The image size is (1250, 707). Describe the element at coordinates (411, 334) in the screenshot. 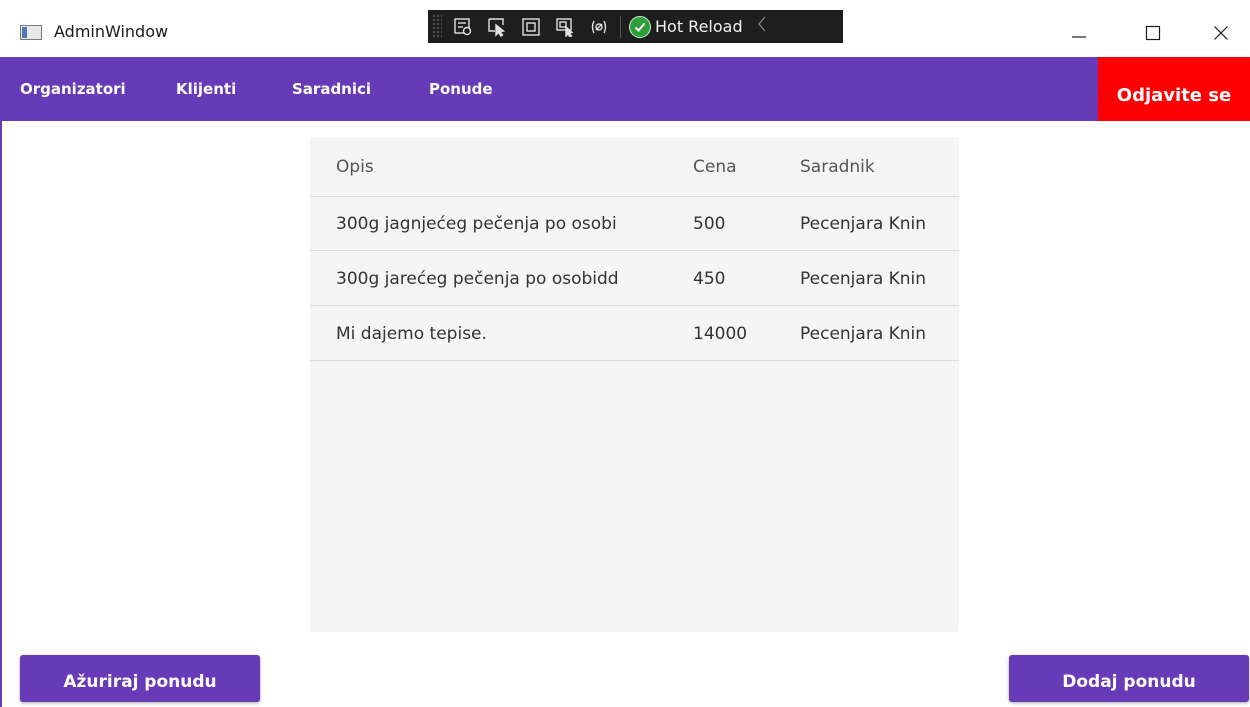

I see `cell-opis: Mi dajemo tepise.` at that location.